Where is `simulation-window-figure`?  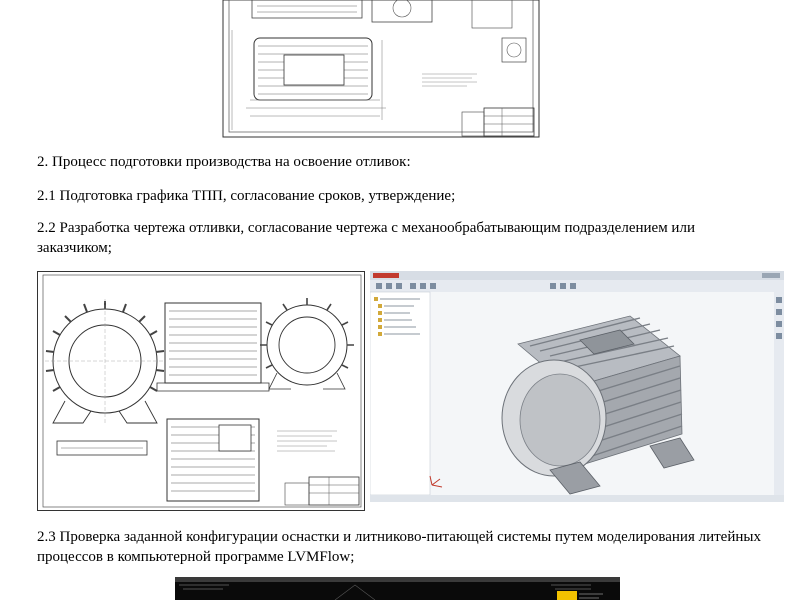
simulation-window-figure is located at coordinates (397, 588).